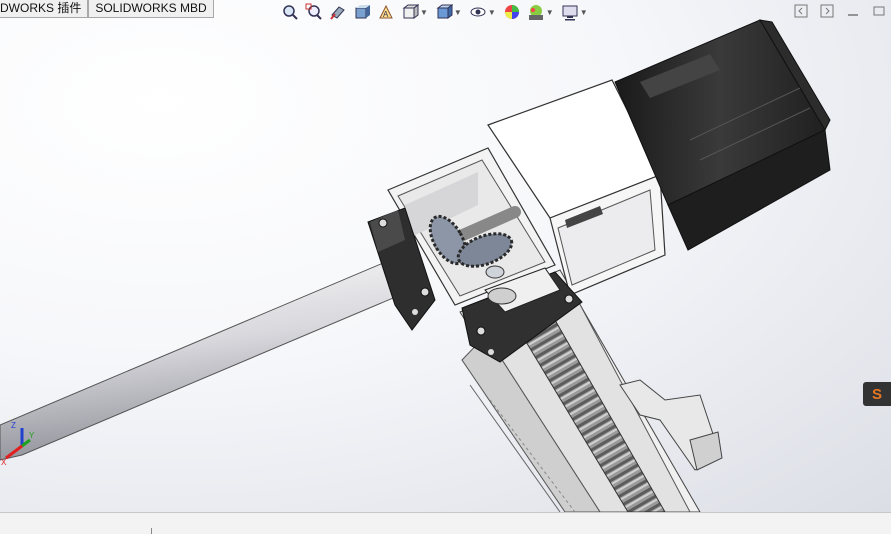 The height and width of the screenshot is (534, 891). What do you see at coordinates (18, 444) in the screenshot?
I see `coordinate-triad: Z Y X` at bounding box center [18, 444].